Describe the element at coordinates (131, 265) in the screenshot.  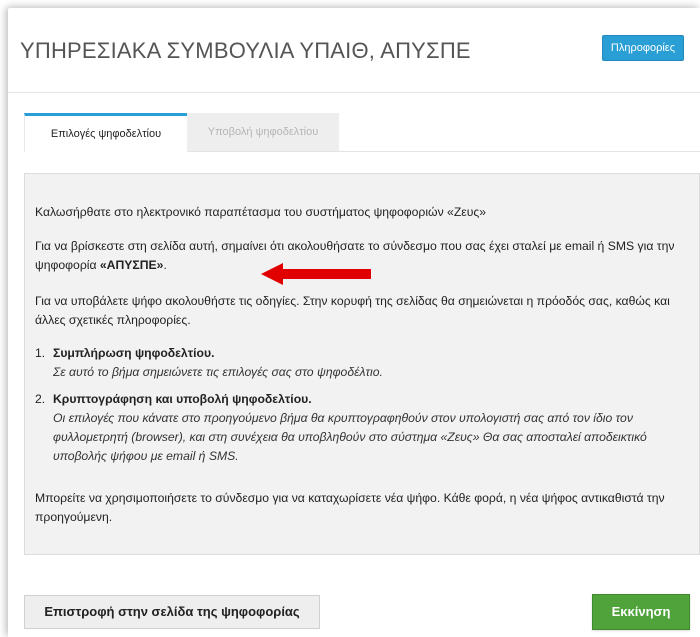
I see `election-name: «ΑΠΥΣΠΕ»` at that location.